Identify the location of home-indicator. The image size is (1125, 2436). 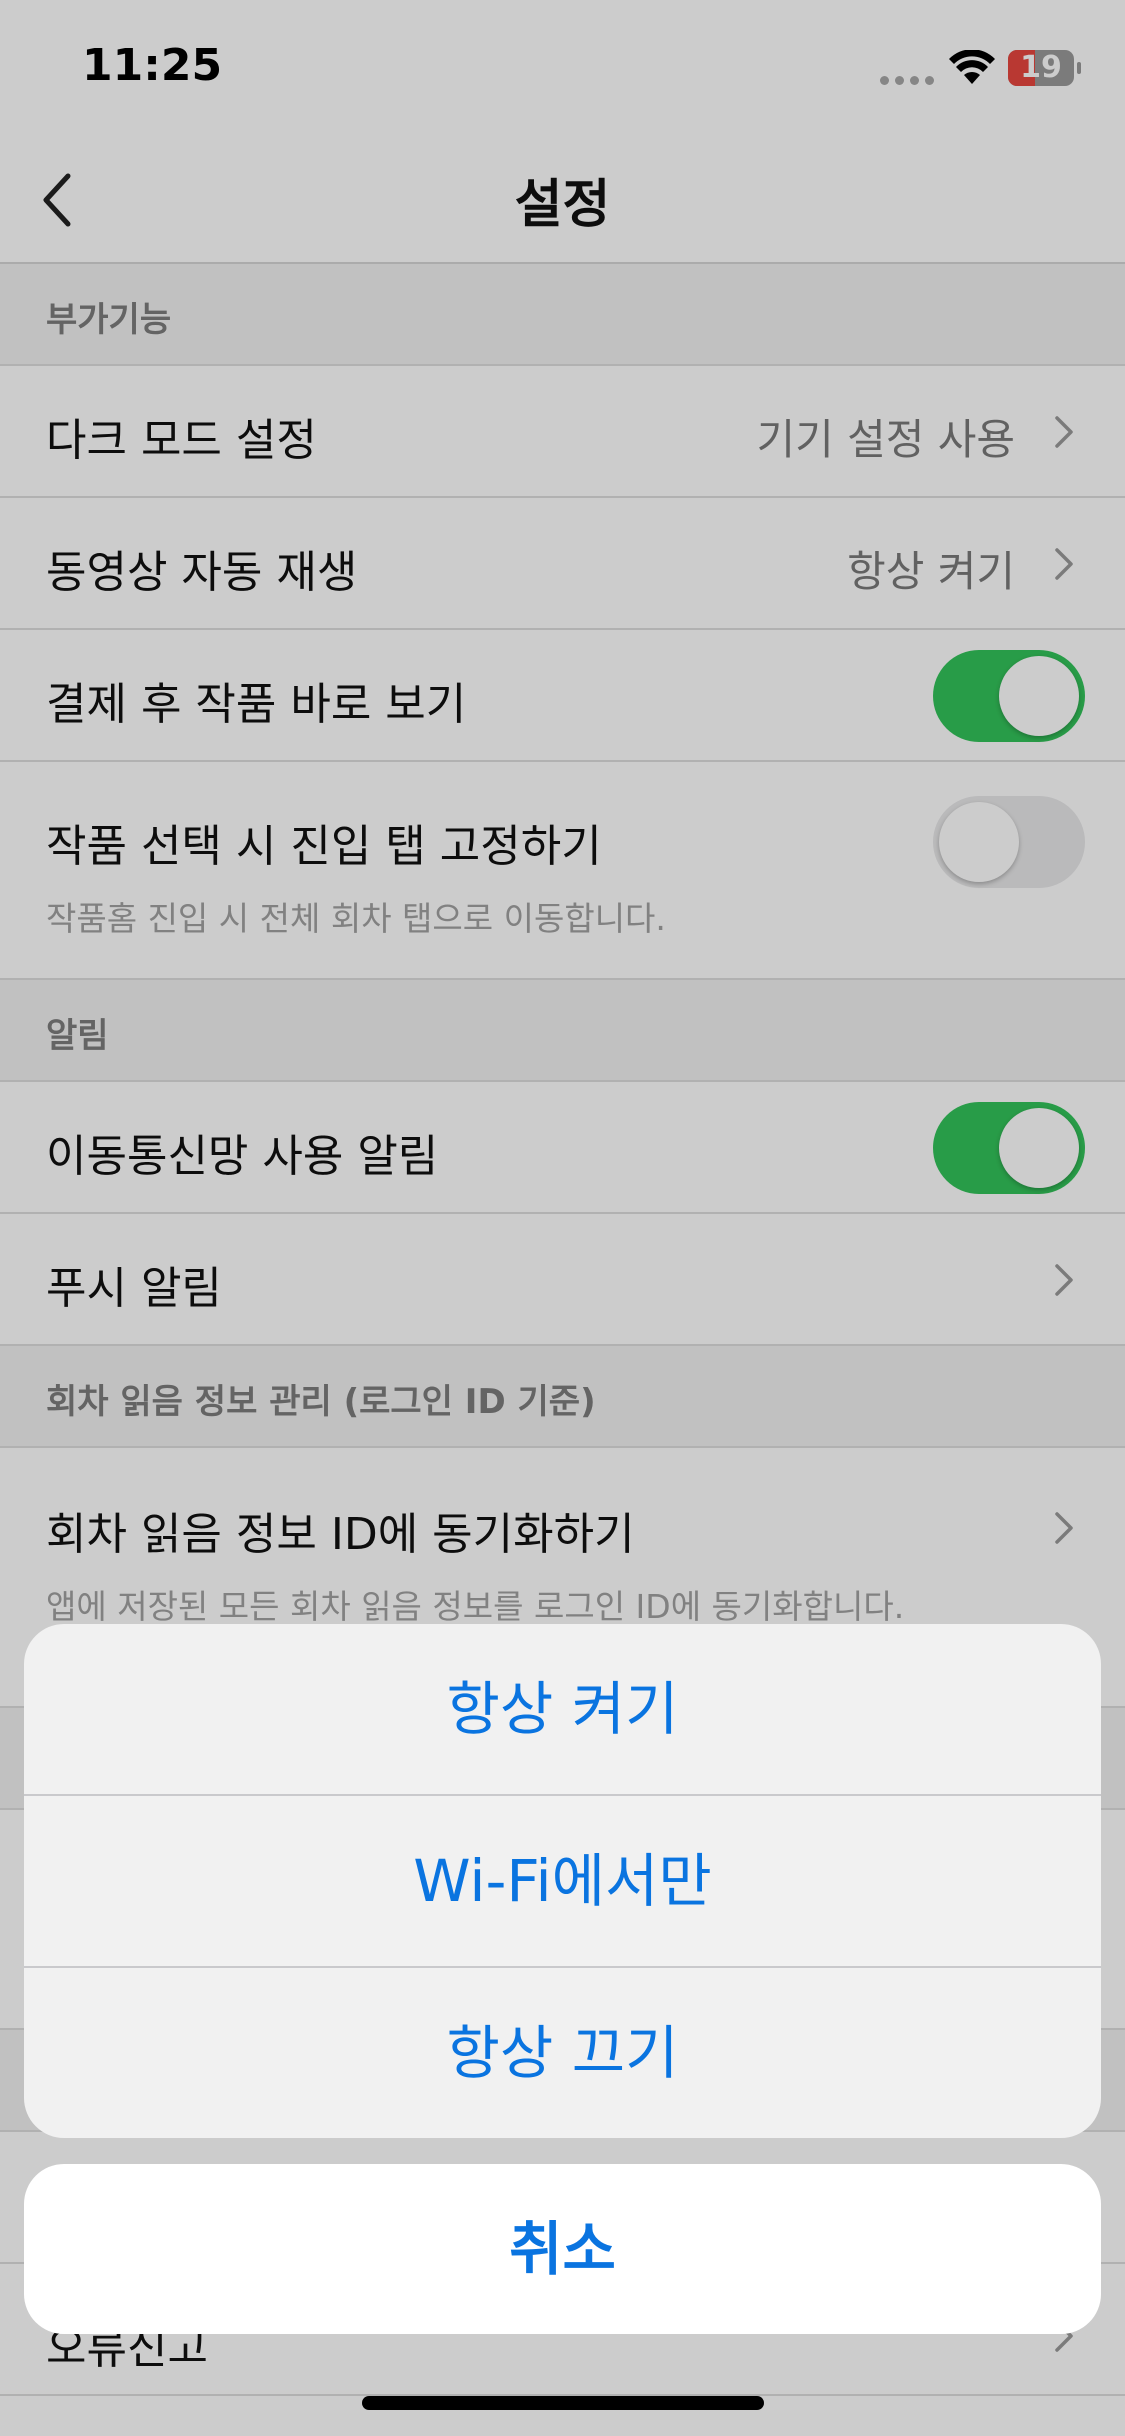
(563, 2403).